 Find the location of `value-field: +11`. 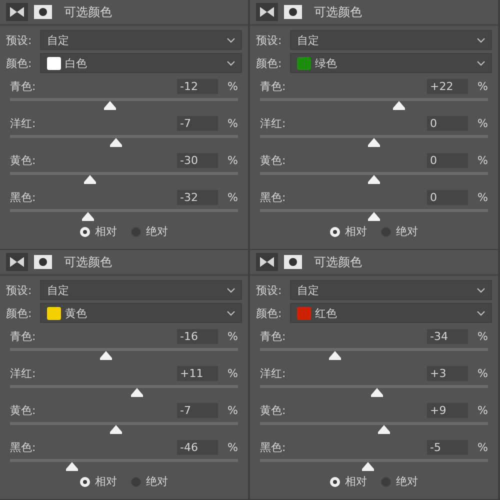

value-field: +11 is located at coordinates (197, 373).